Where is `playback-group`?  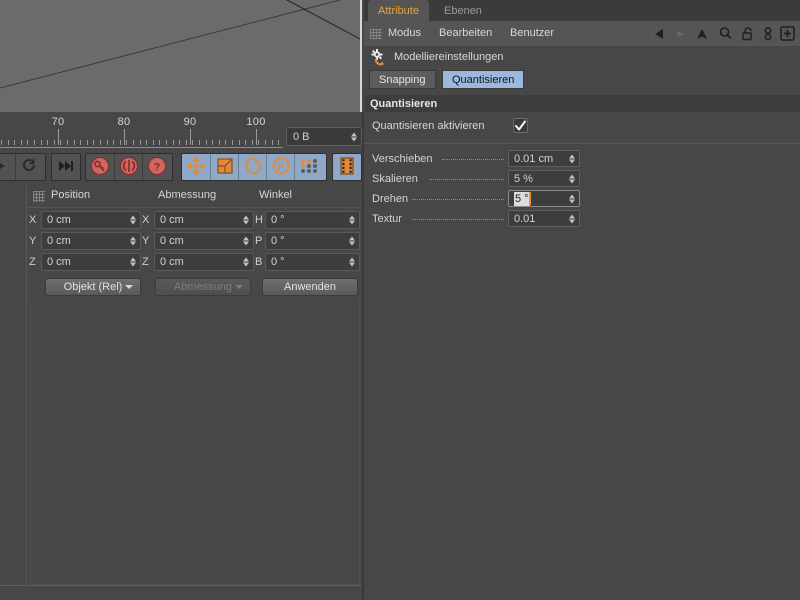
playback-group is located at coordinates (23, 167).